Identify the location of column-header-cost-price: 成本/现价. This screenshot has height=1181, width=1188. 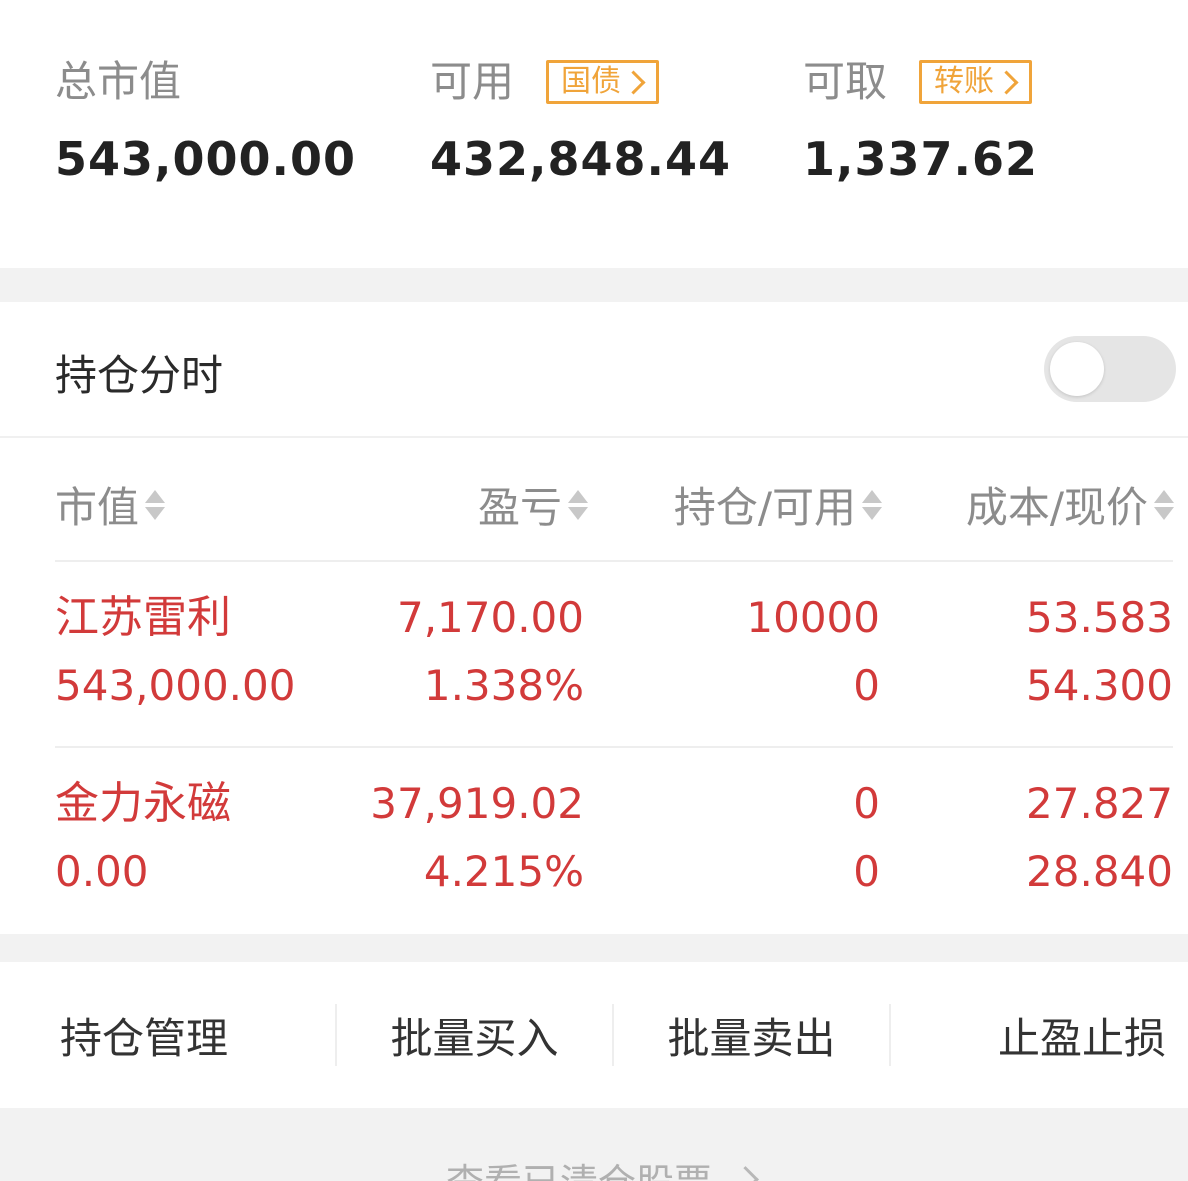
(1070, 504).